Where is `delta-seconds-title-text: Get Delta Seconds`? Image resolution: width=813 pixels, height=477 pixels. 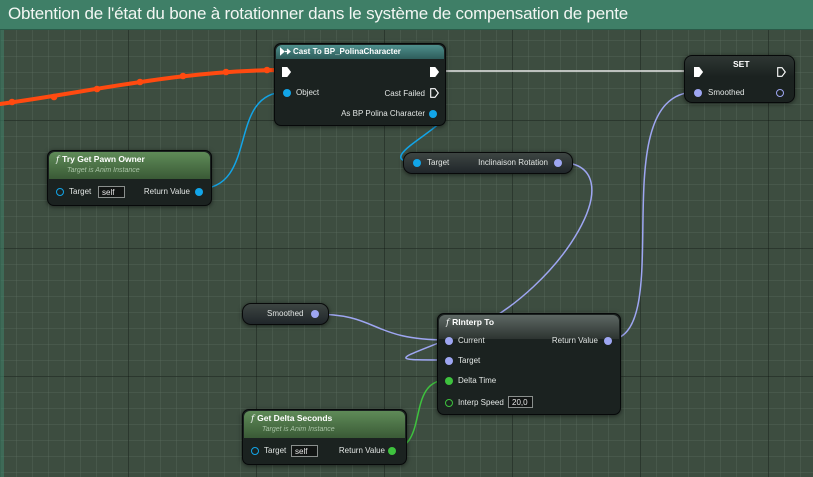
delta-seconds-title-text: Get Delta Seconds is located at coordinates (295, 418).